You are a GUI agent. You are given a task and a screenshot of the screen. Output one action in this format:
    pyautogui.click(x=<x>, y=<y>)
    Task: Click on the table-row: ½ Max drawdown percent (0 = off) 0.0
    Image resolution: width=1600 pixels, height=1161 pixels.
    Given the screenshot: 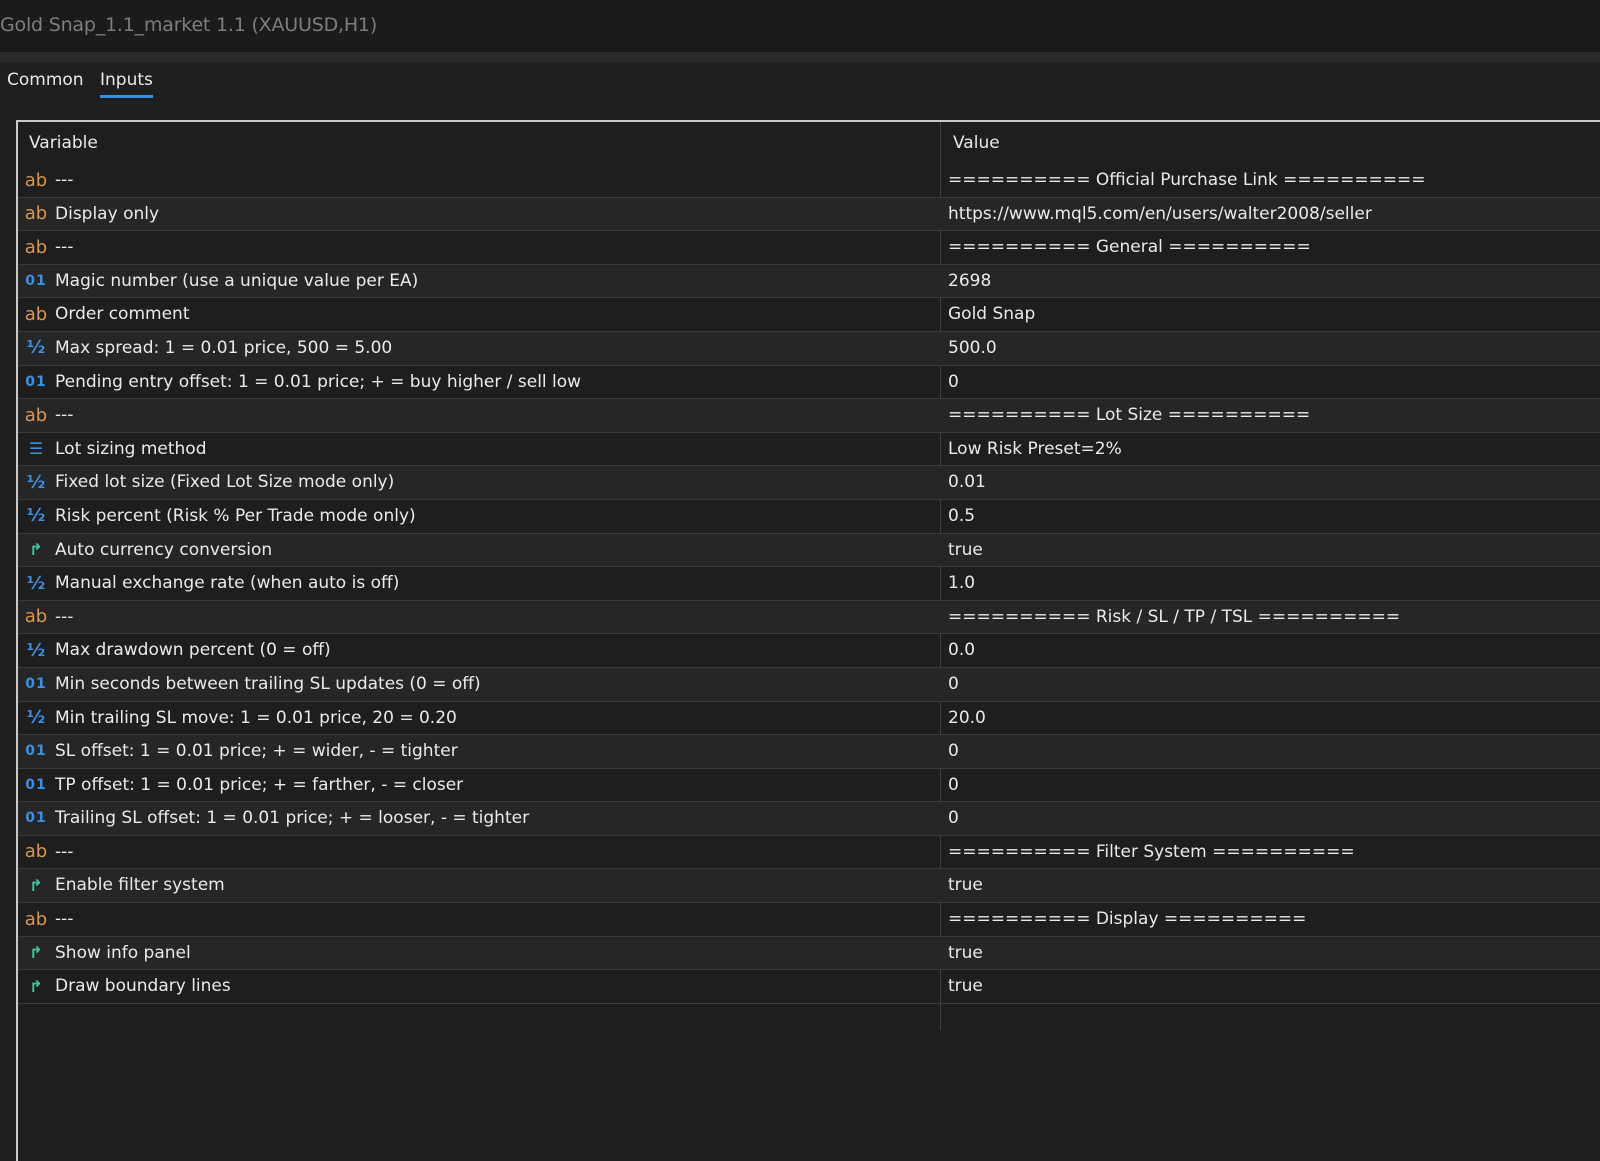 What is the action you would take?
    pyautogui.click(x=809, y=651)
    